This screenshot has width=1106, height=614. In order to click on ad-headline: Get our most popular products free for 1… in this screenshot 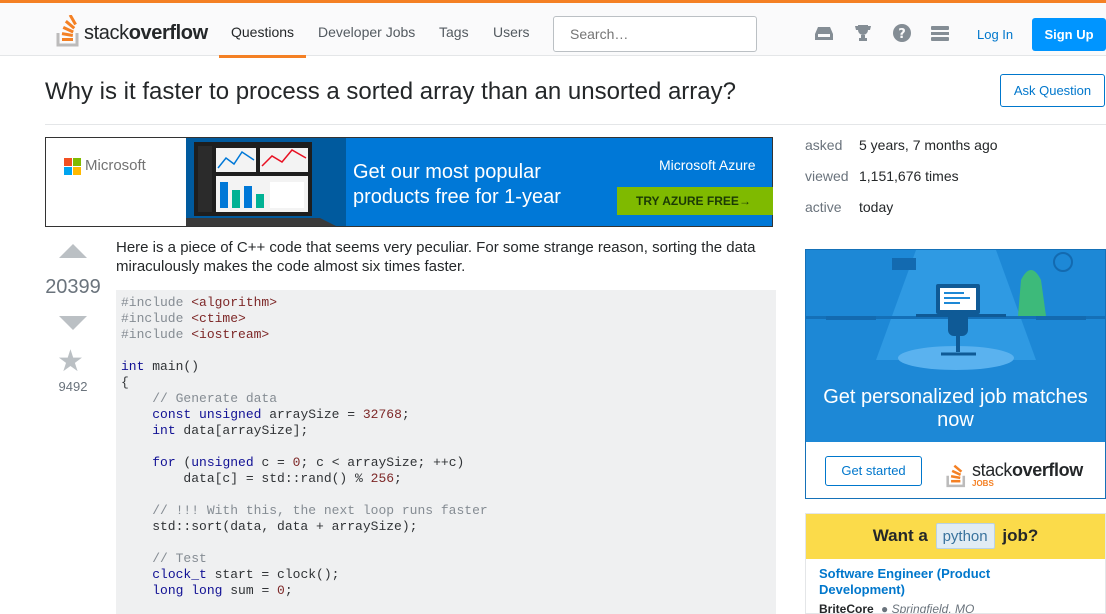, I will do `click(457, 184)`.